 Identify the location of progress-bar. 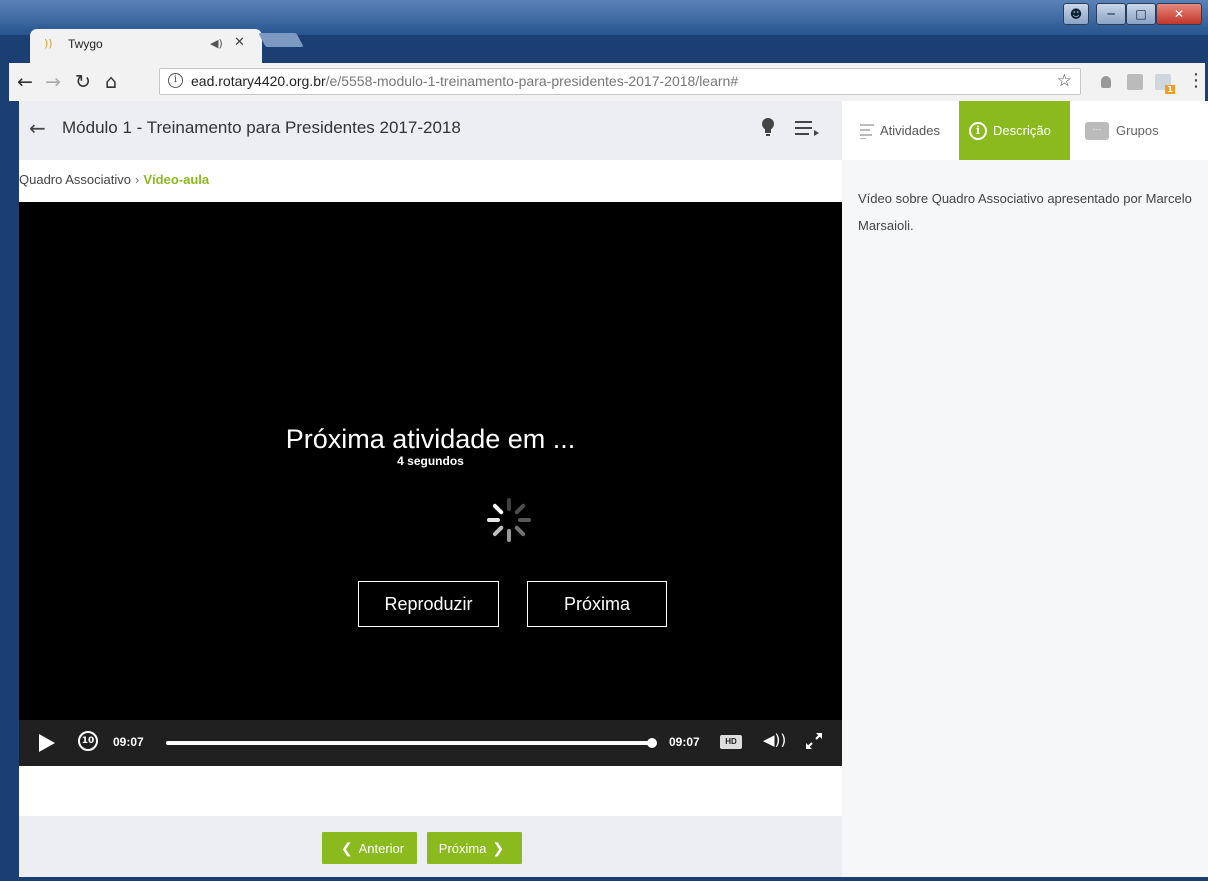
(411, 743).